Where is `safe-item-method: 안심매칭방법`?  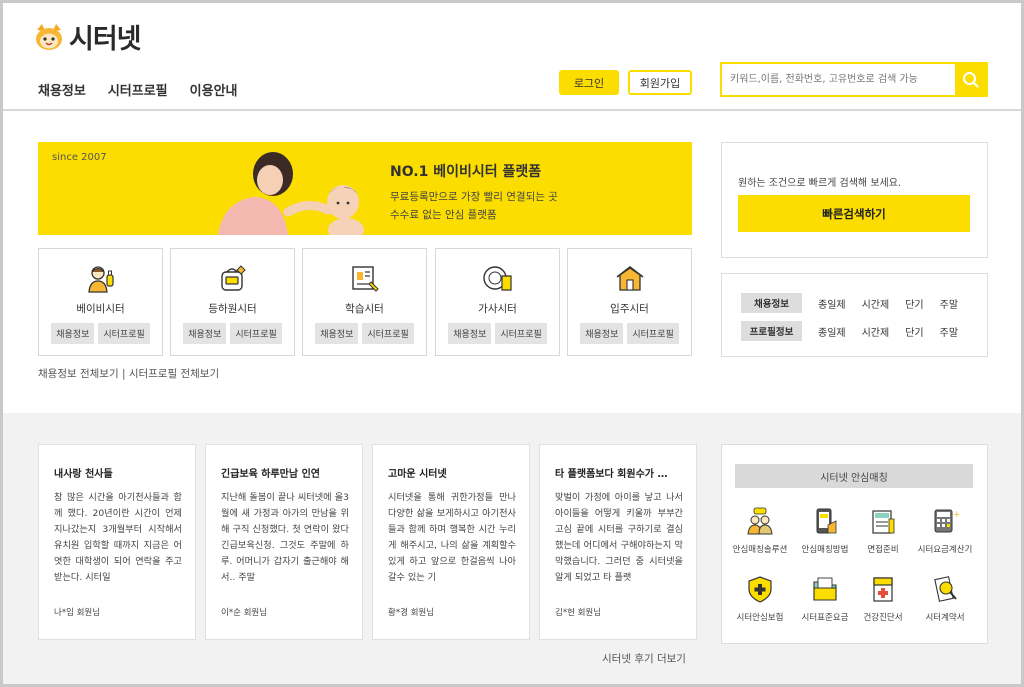
safe-item-method: 안심매칭방법 is located at coordinates (825, 531).